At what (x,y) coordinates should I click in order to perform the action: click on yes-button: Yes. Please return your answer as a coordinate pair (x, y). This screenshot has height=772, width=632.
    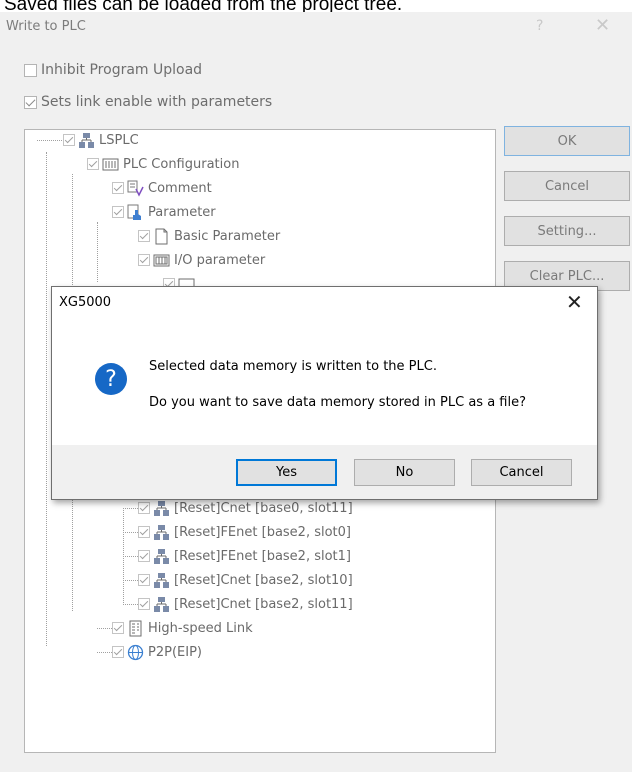
    Looking at the image, I should click on (286, 472).